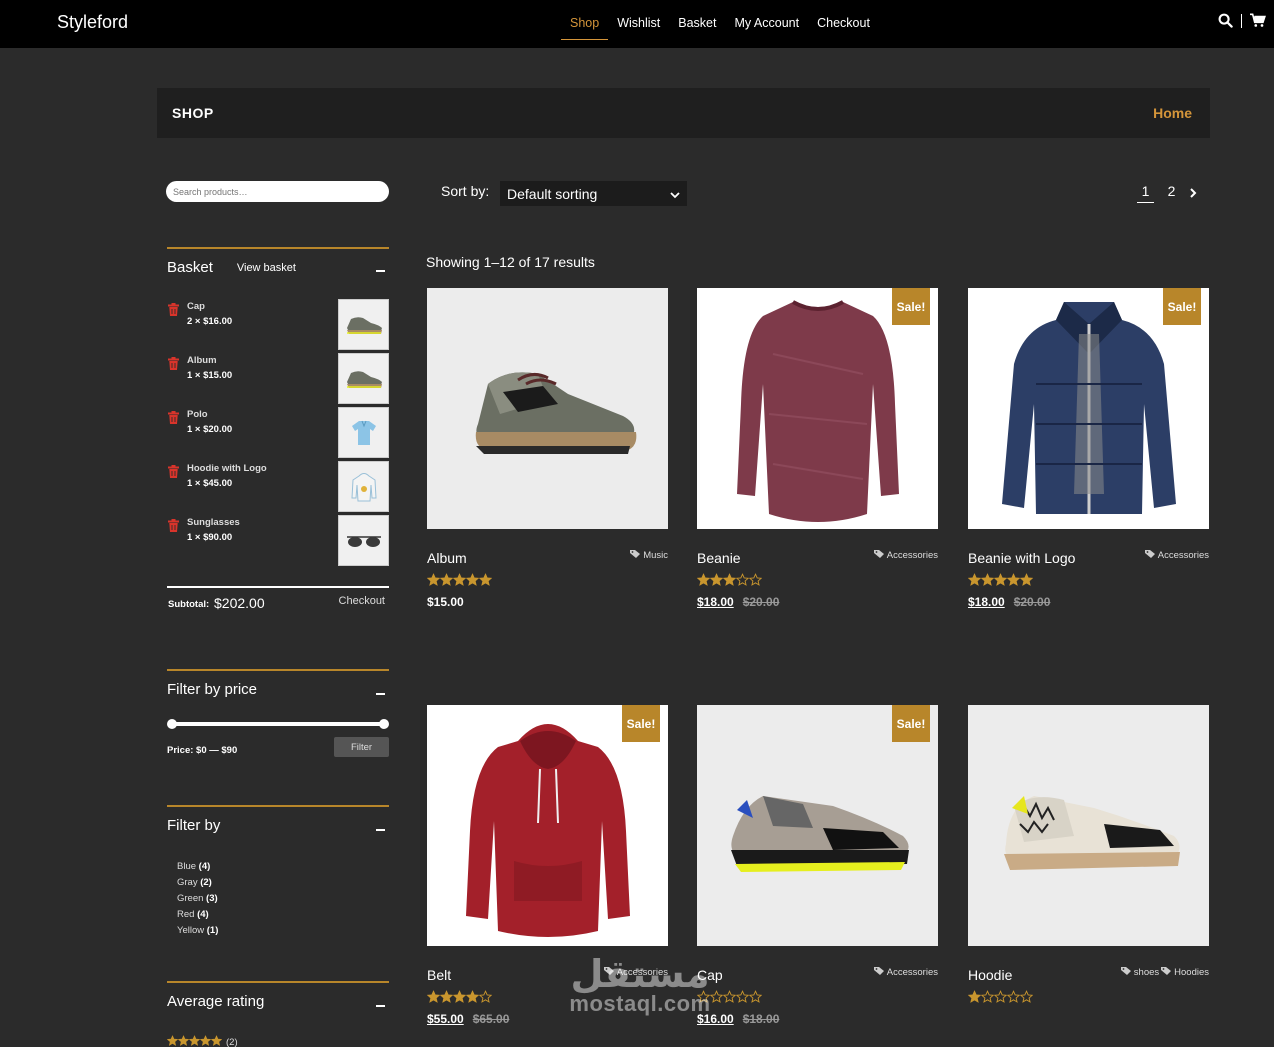 The height and width of the screenshot is (1047, 1274). I want to click on basket-item-name: Polo, so click(197, 414).